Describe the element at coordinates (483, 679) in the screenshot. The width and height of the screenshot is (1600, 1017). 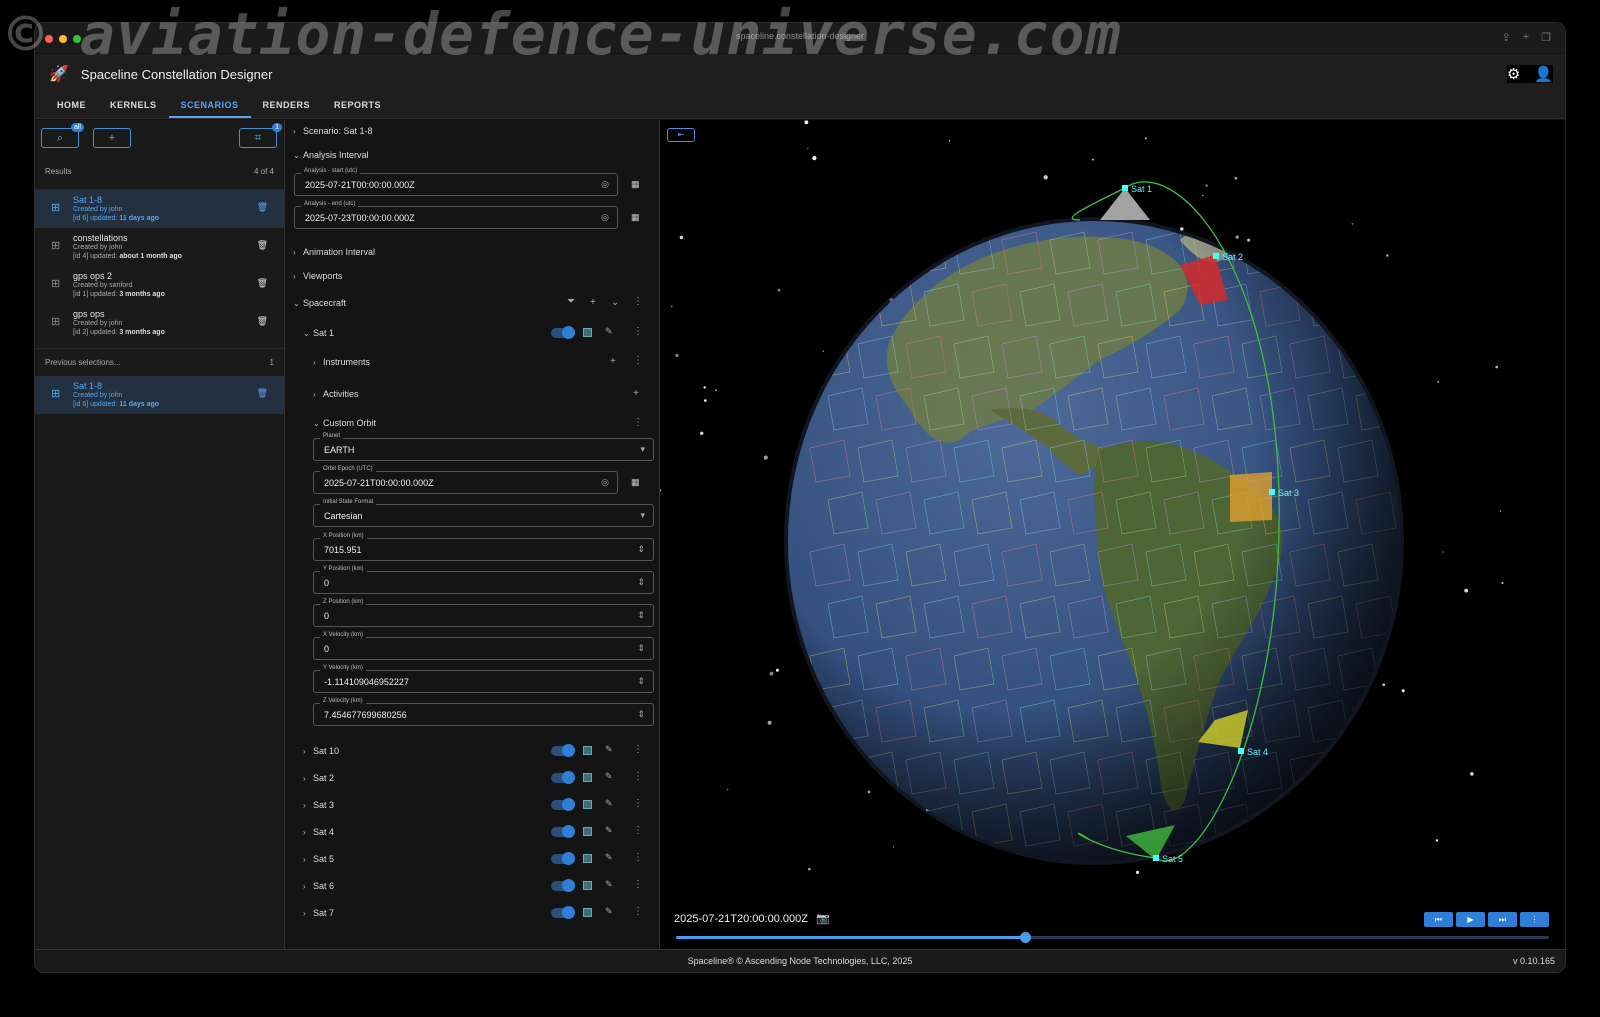
I see `y-velocity-field: Y Velocity (km) -1.114109046952227 ⇕` at that location.